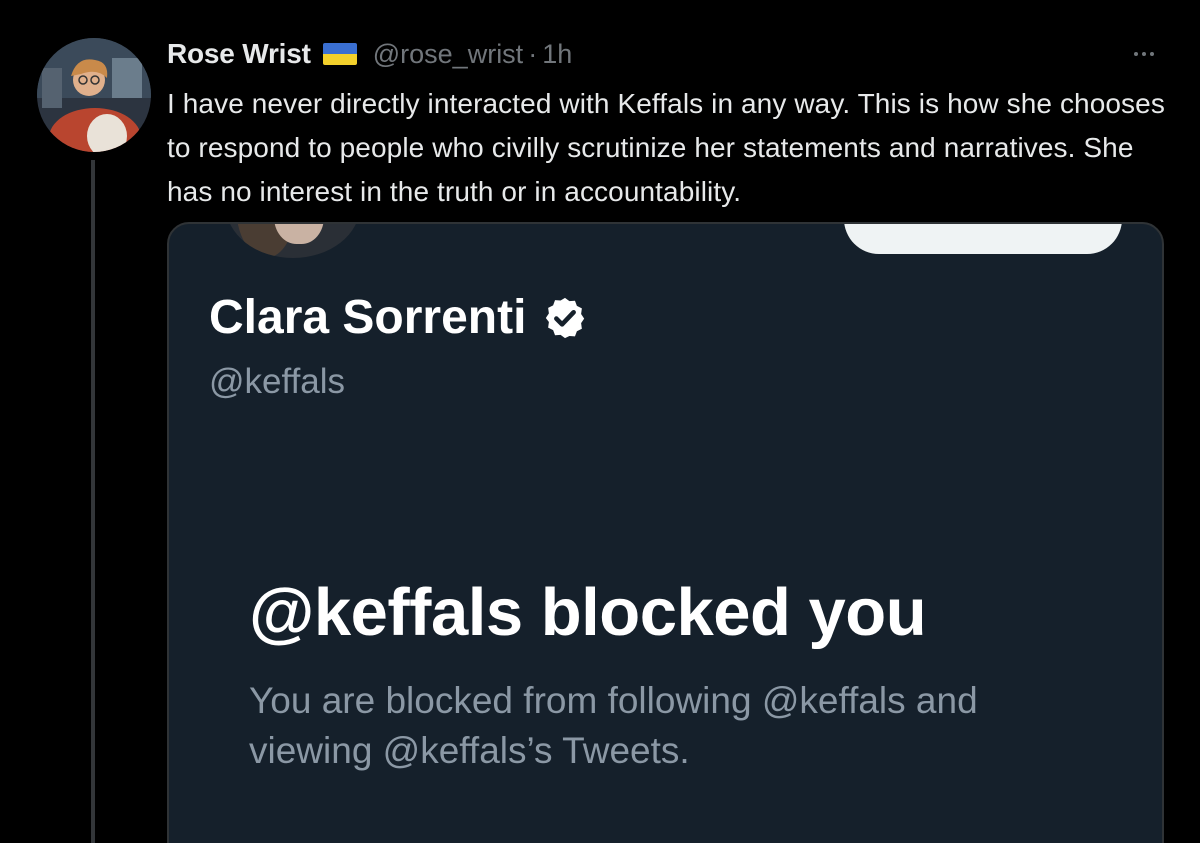 Image resolution: width=1200 pixels, height=843 pixels. What do you see at coordinates (94, 95) in the screenshot?
I see `avatar` at bounding box center [94, 95].